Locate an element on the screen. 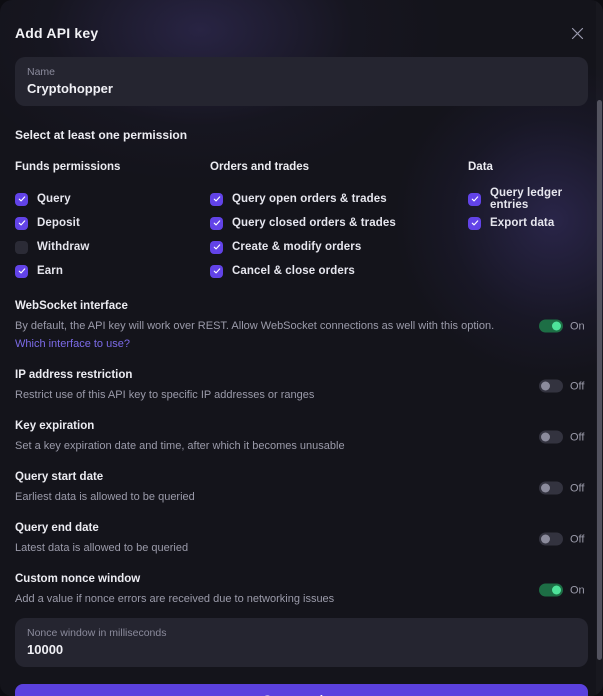 This screenshot has width=603, height=696. permission-item-query-closed-orders: Query closed orders & trades is located at coordinates (339, 223).